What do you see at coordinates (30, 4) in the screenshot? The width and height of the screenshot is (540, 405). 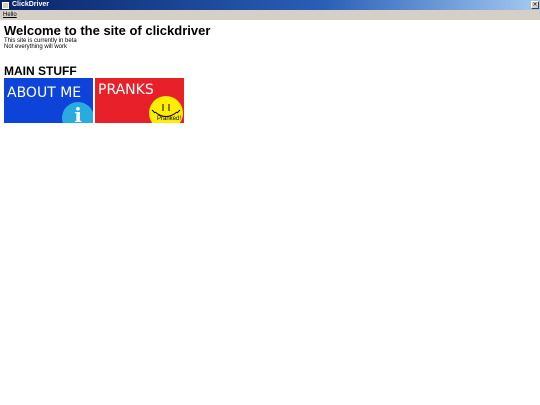 I see `window-title: ClickDriver` at bounding box center [30, 4].